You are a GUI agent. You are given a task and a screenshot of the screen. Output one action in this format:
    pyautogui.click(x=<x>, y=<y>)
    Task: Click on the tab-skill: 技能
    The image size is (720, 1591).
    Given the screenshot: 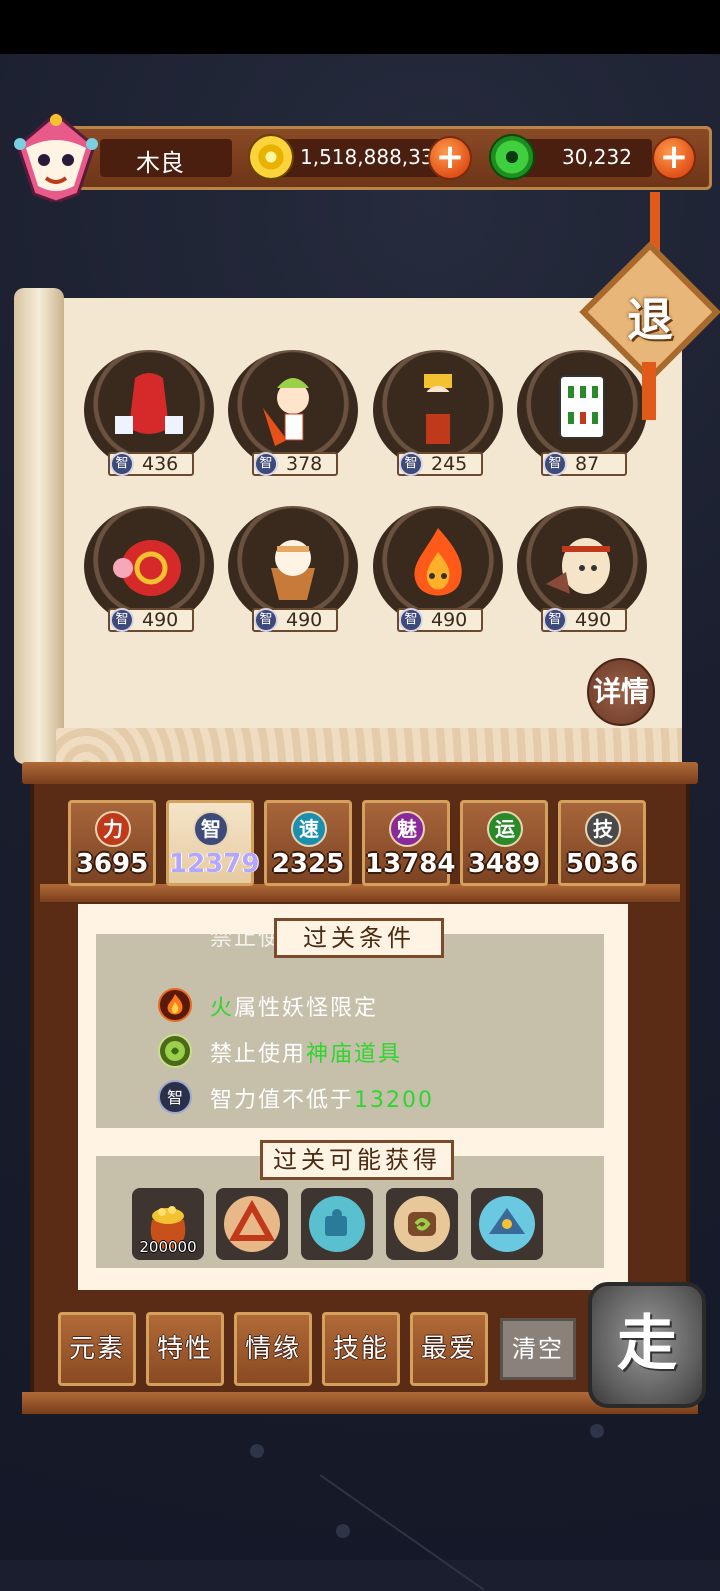 What is the action you would take?
    pyautogui.click(x=361, y=1349)
    